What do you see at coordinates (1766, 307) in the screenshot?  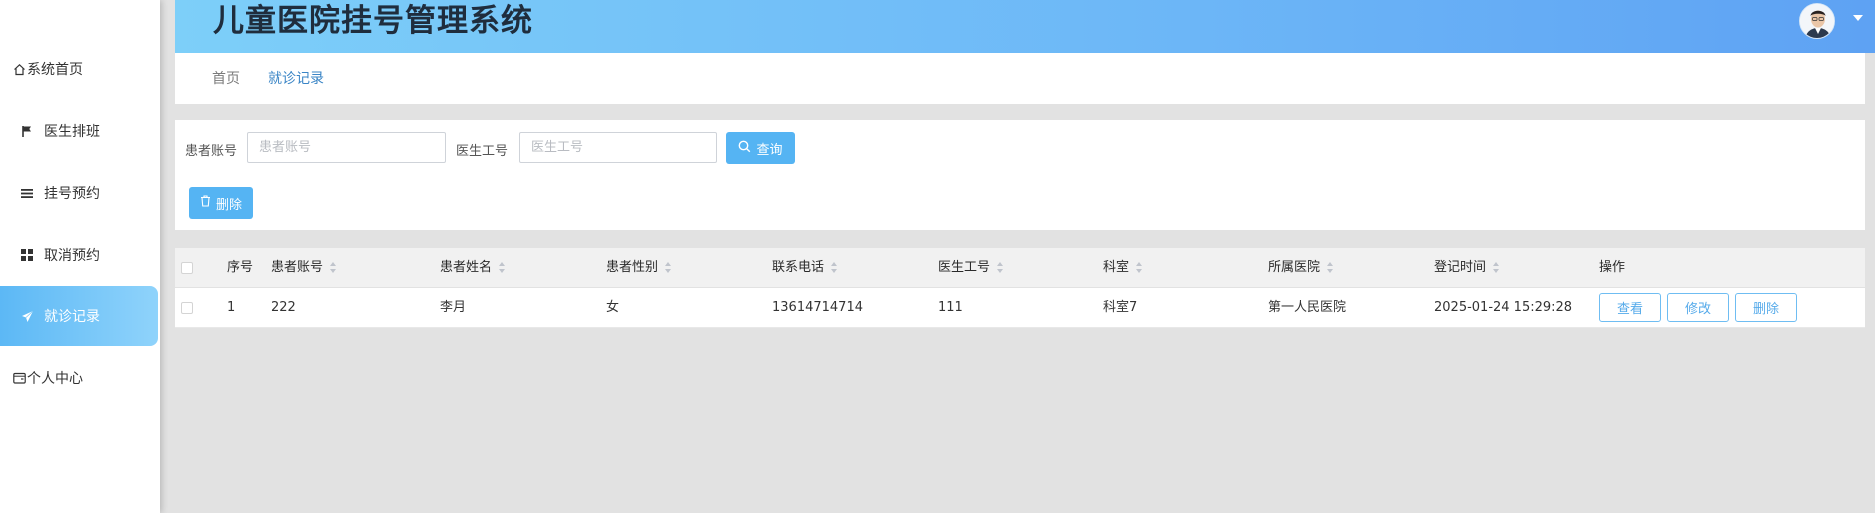 I see `delete-button: 删除` at bounding box center [1766, 307].